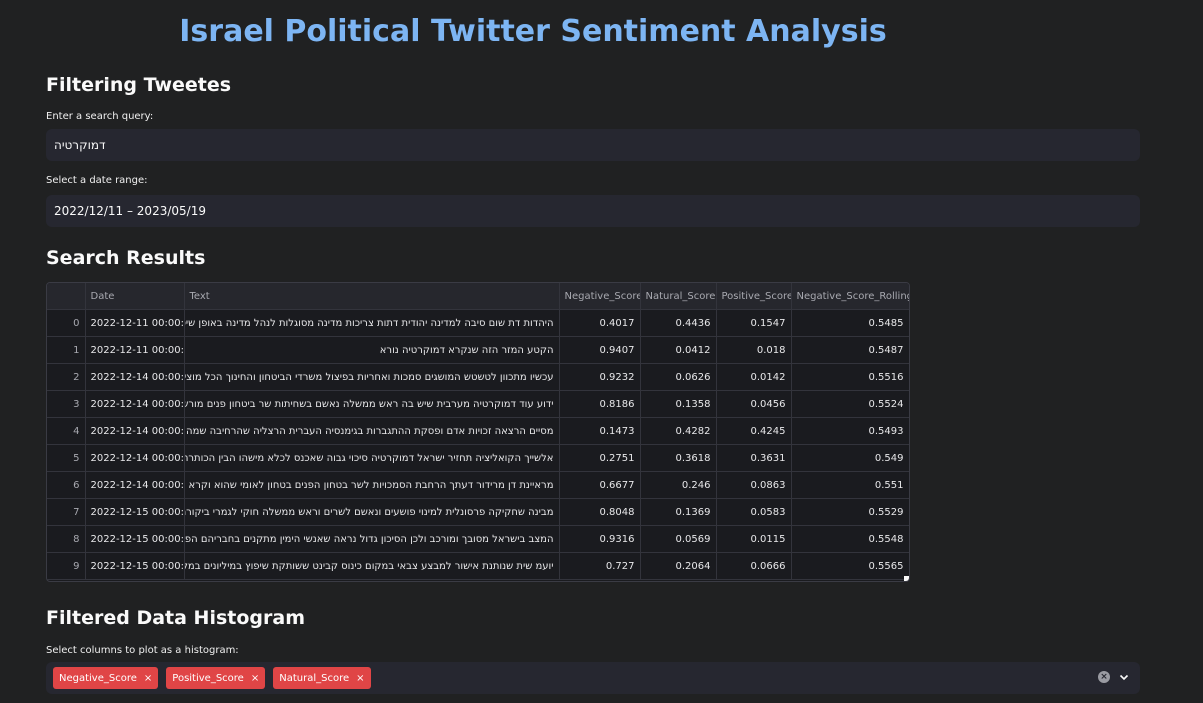 Image resolution: width=1203 pixels, height=703 pixels. What do you see at coordinates (850, 539) in the screenshot?
I see `cell-negative-score-rolling: 0.5548` at bounding box center [850, 539].